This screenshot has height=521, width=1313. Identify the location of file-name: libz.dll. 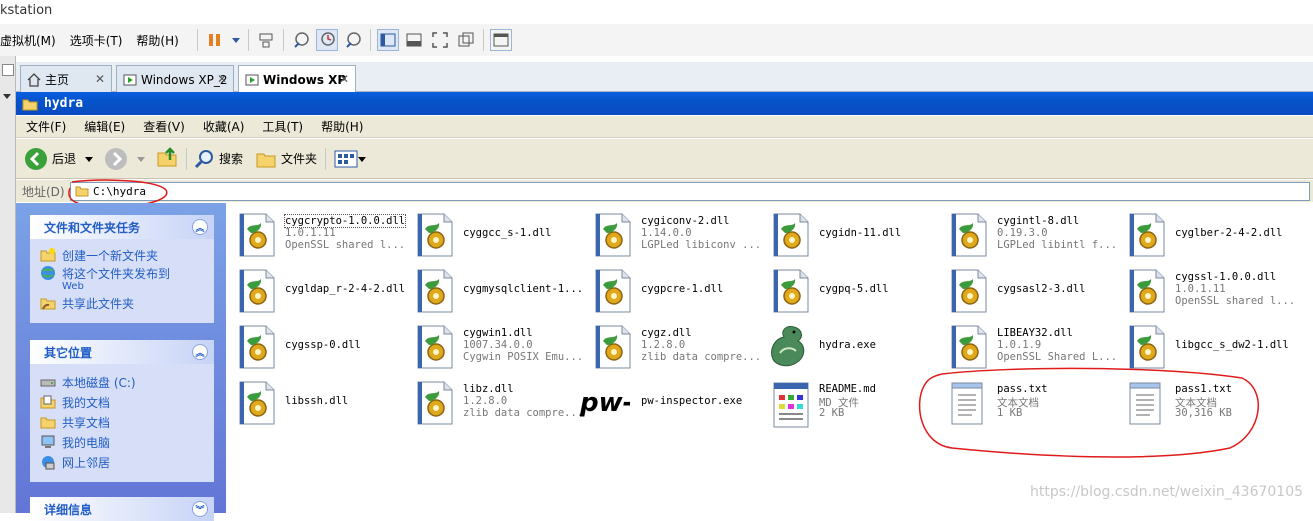
(488, 389).